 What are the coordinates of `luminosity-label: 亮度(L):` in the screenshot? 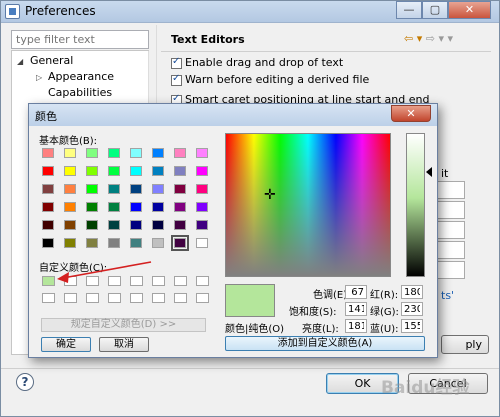 It's located at (320, 329).